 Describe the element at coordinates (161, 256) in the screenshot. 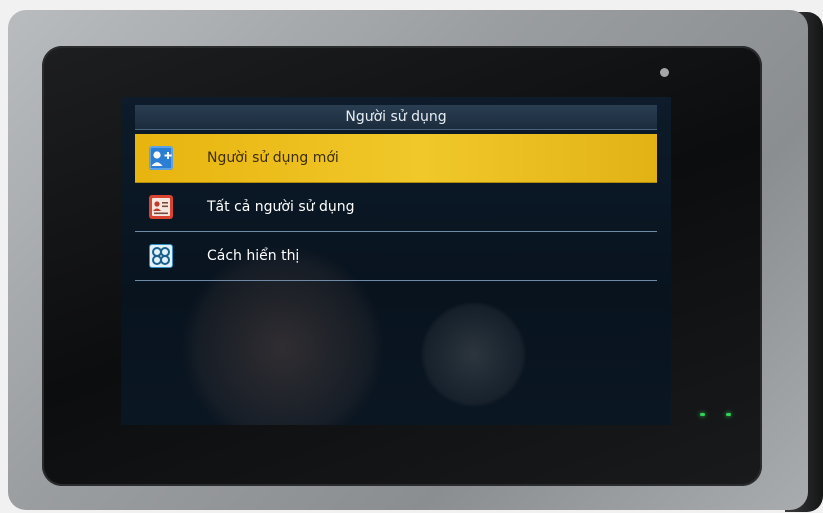

I see `display-style-icon` at that location.